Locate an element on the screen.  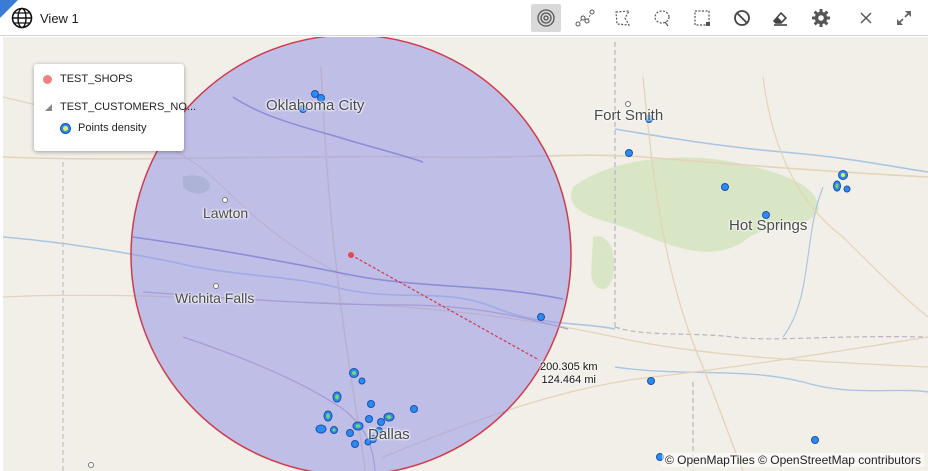
settings-tool-button is located at coordinates (821, 18).